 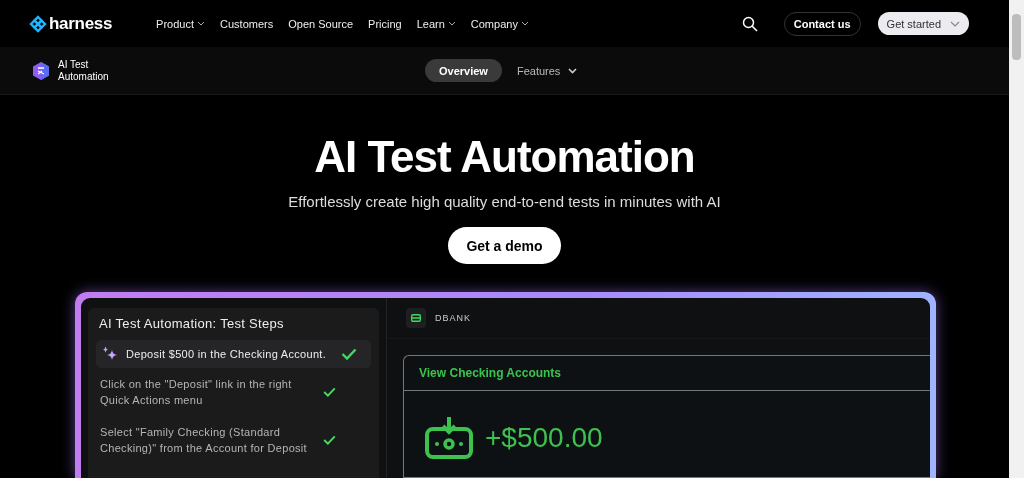 What do you see at coordinates (93, 70) in the screenshot?
I see `product-name: AI Test Automation` at bounding box center [93, 70].